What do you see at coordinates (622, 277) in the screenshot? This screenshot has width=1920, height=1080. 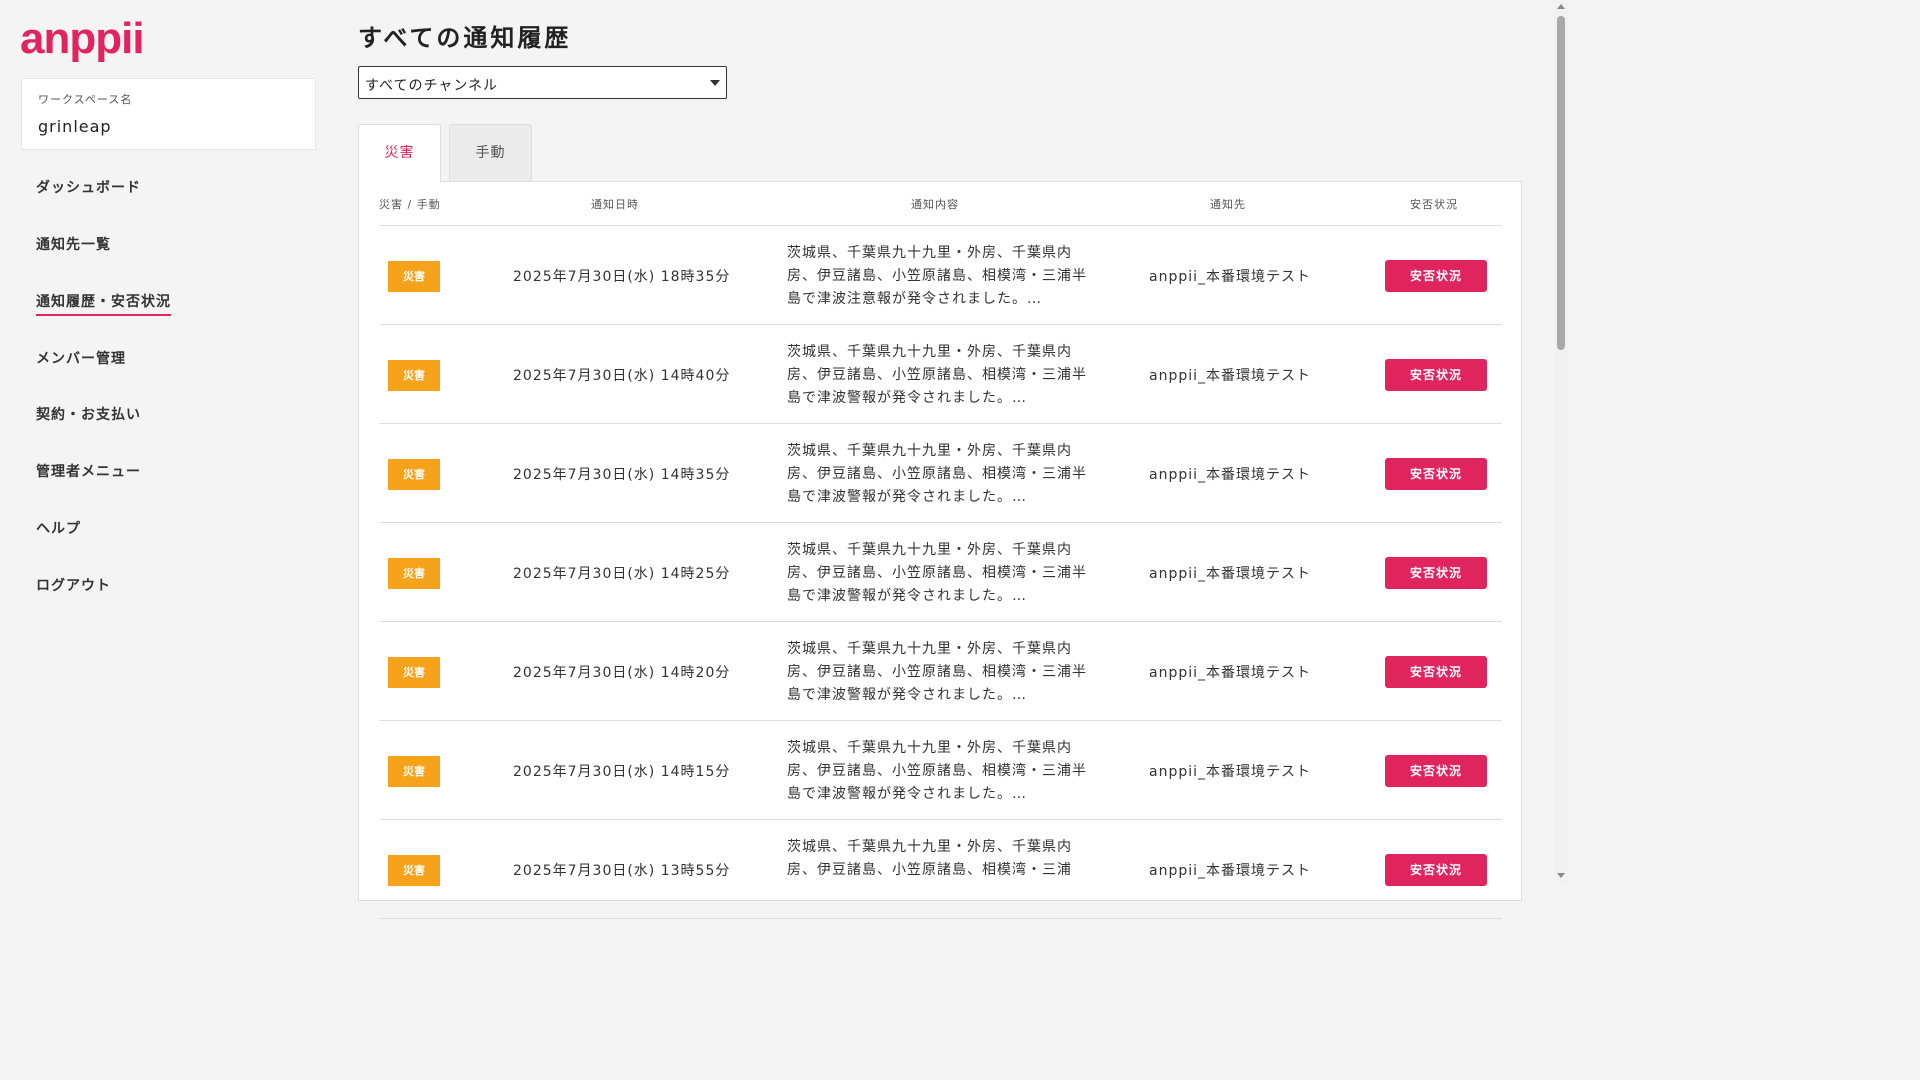 I see `row-datetime: 2025年7月30日(水) 18時35分` at bounding box center [622, 277].